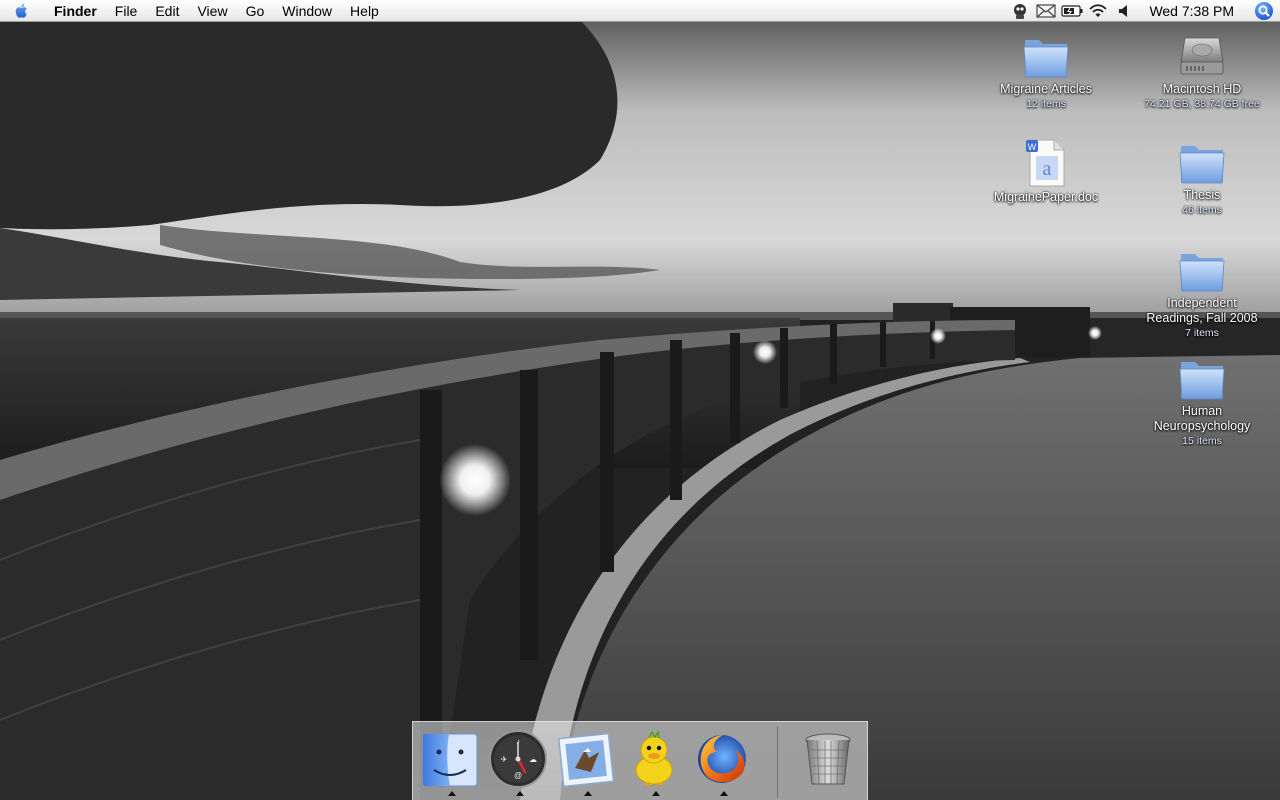  Describe the element at coordinates (518, 759) in the screenshot. I see `dashboard-icon: ♪☁✈@` at that location.